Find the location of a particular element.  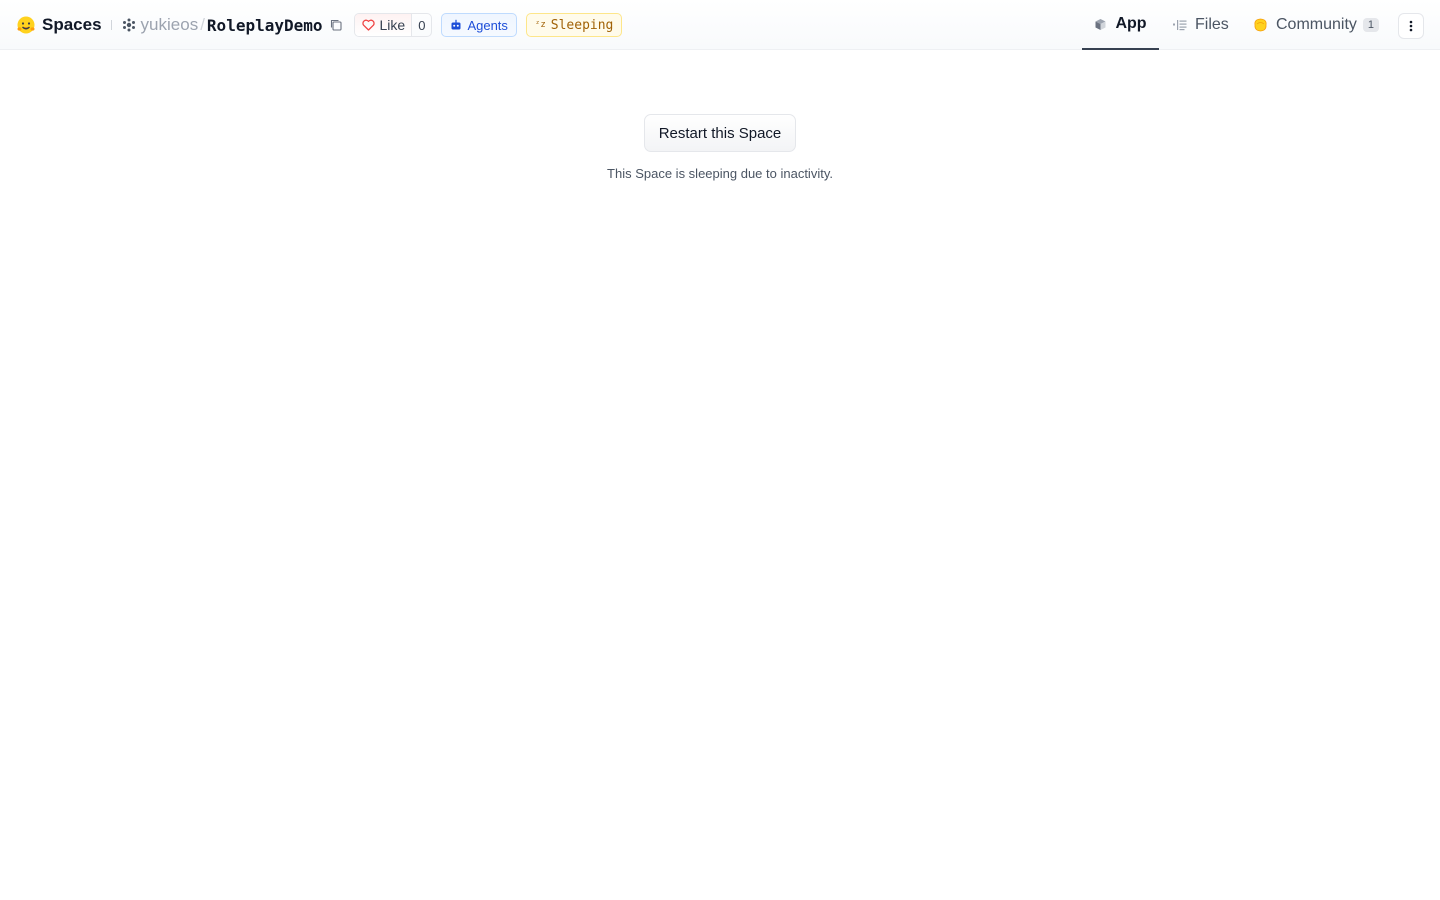

status-label: Sleeping is located at coordinates (582, 25).